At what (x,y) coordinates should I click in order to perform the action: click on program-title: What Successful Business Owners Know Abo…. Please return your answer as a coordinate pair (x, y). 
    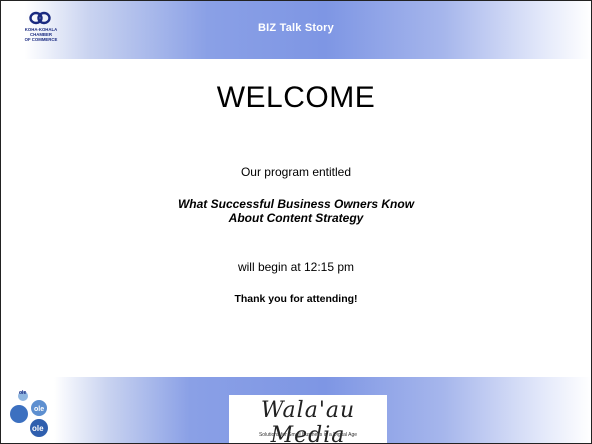
    Looking at the image, I should click on (296, 211).